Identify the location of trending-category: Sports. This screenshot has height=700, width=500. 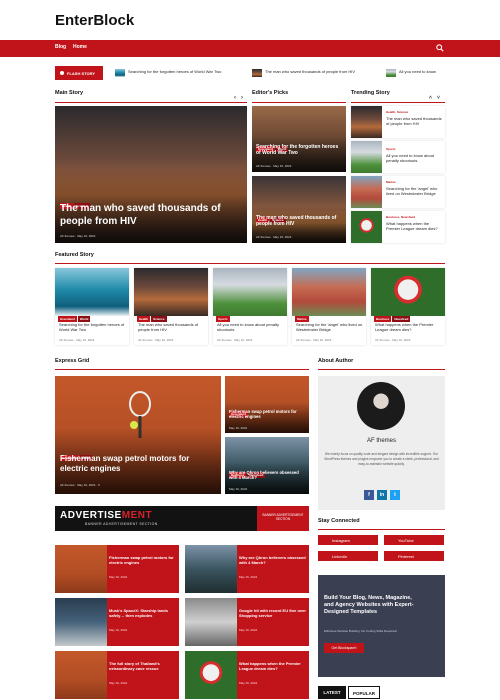
(391, 149).